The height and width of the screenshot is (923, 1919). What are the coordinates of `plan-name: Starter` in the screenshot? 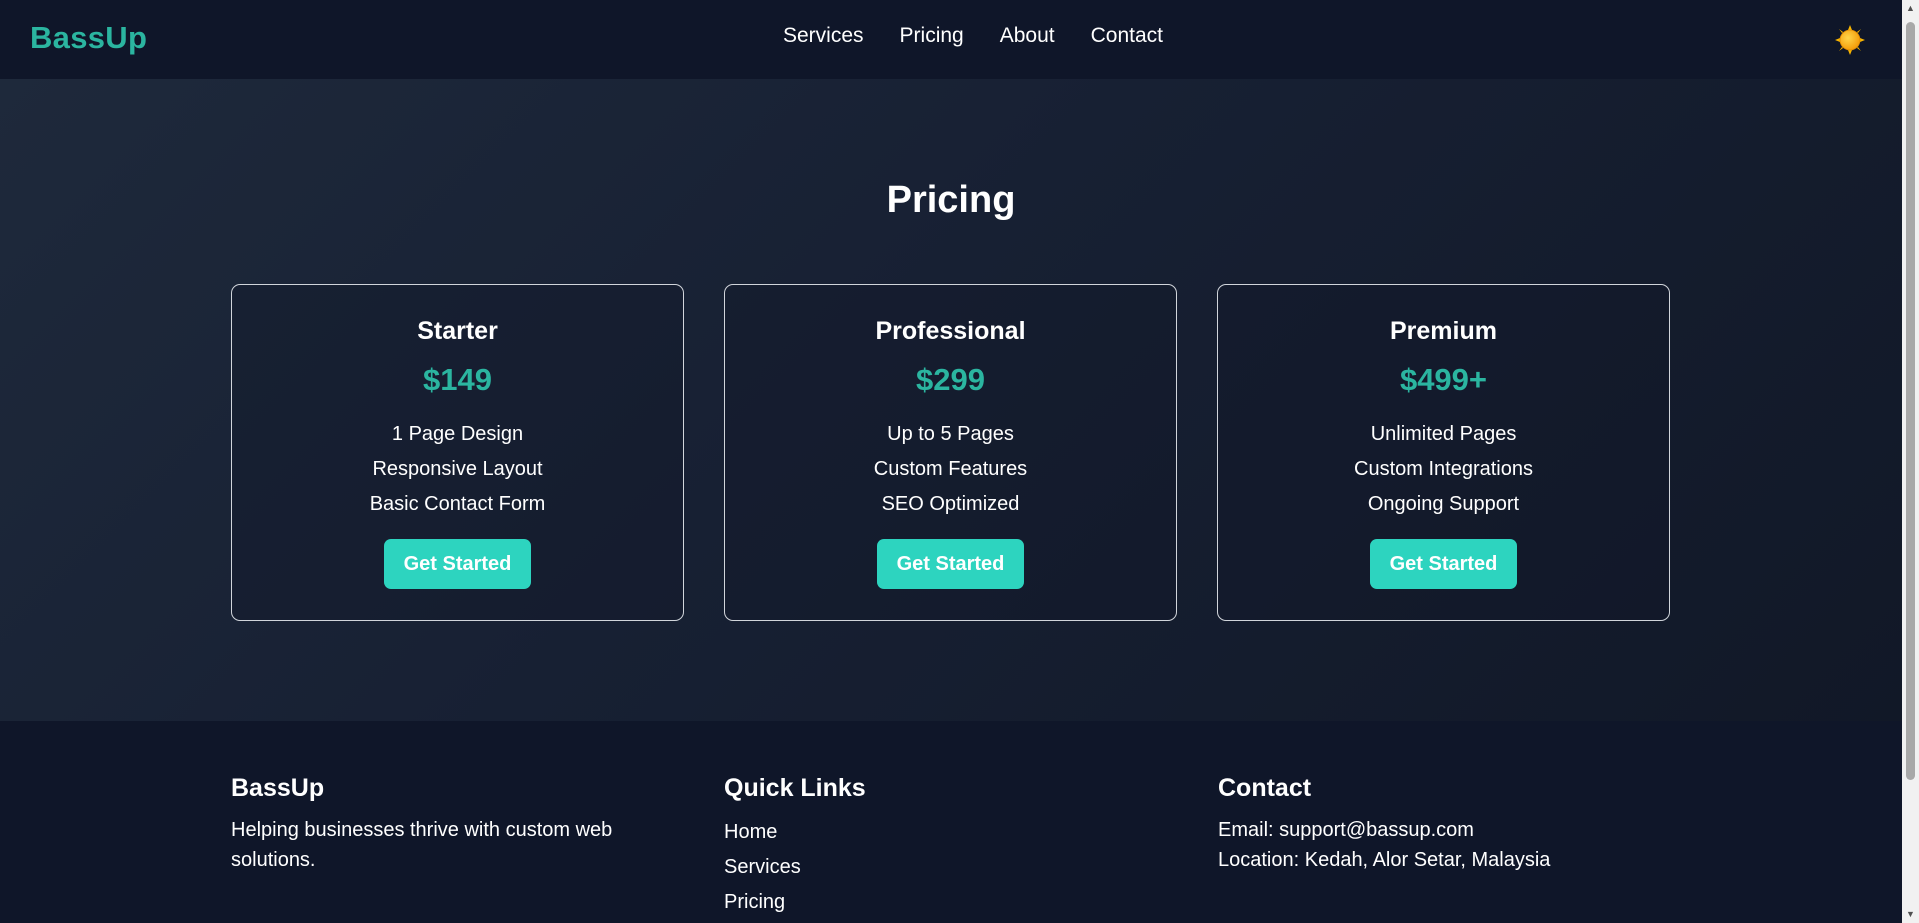 It's located at (457, 331).